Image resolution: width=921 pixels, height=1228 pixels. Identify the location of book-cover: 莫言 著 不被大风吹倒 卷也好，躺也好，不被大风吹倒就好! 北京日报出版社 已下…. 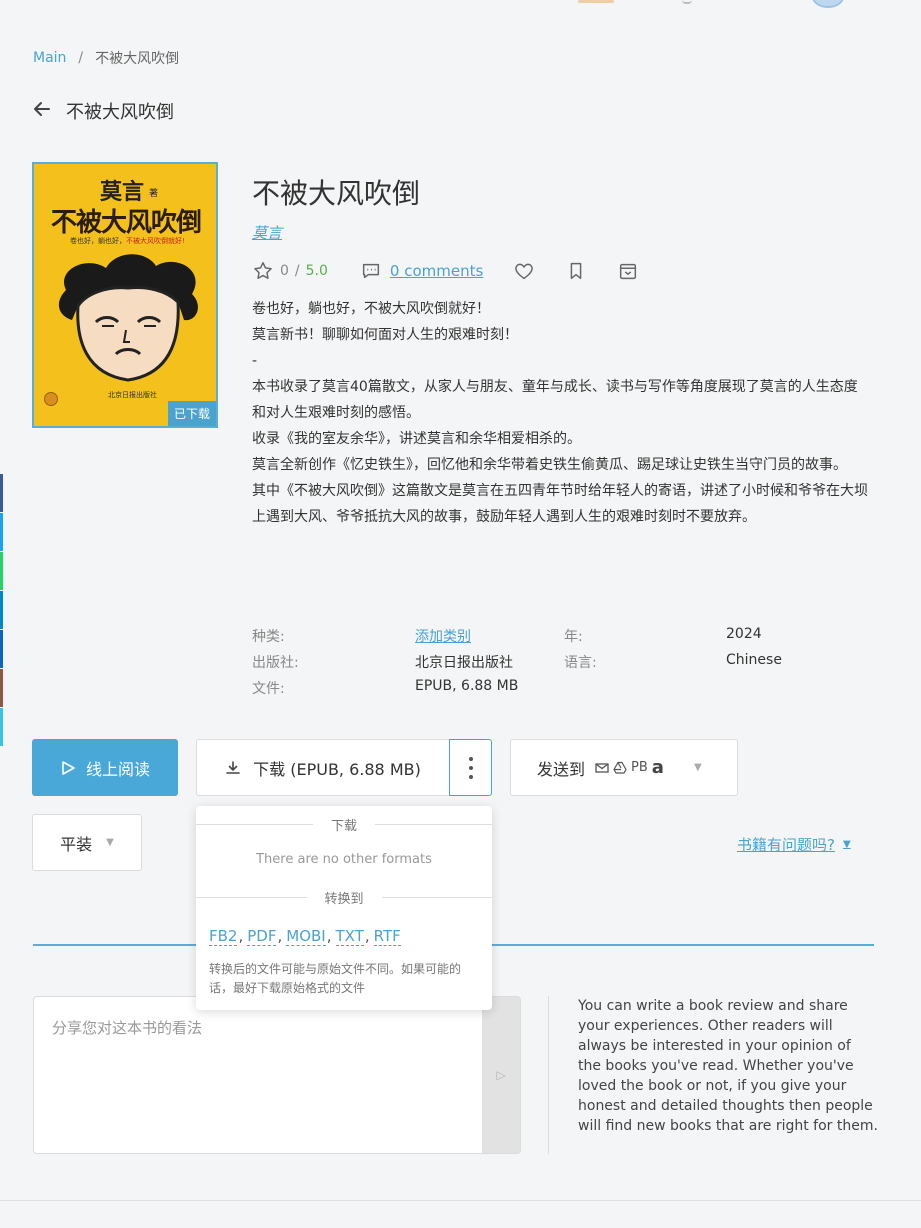
(125, 295).